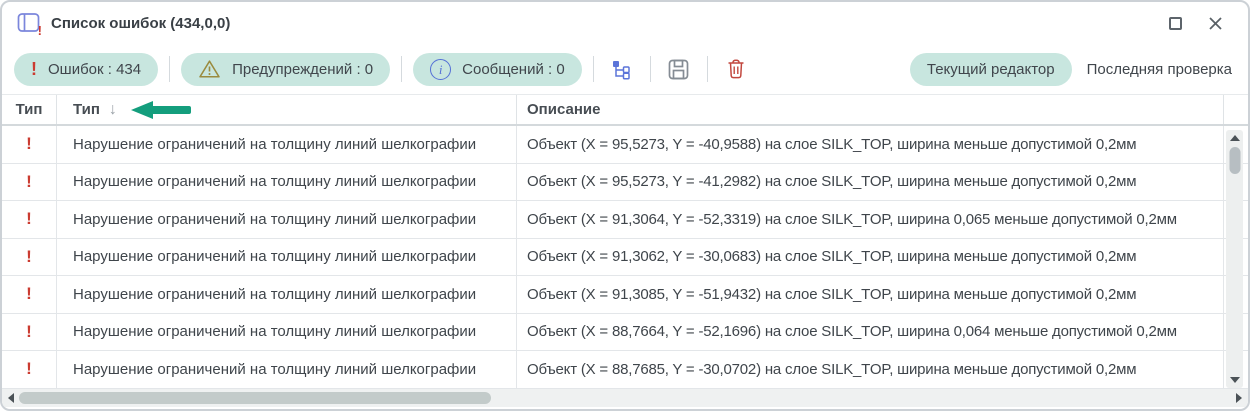 The width and height of the screenshot is (1250, 411). I want to click on save-icon, so click(678, 69).